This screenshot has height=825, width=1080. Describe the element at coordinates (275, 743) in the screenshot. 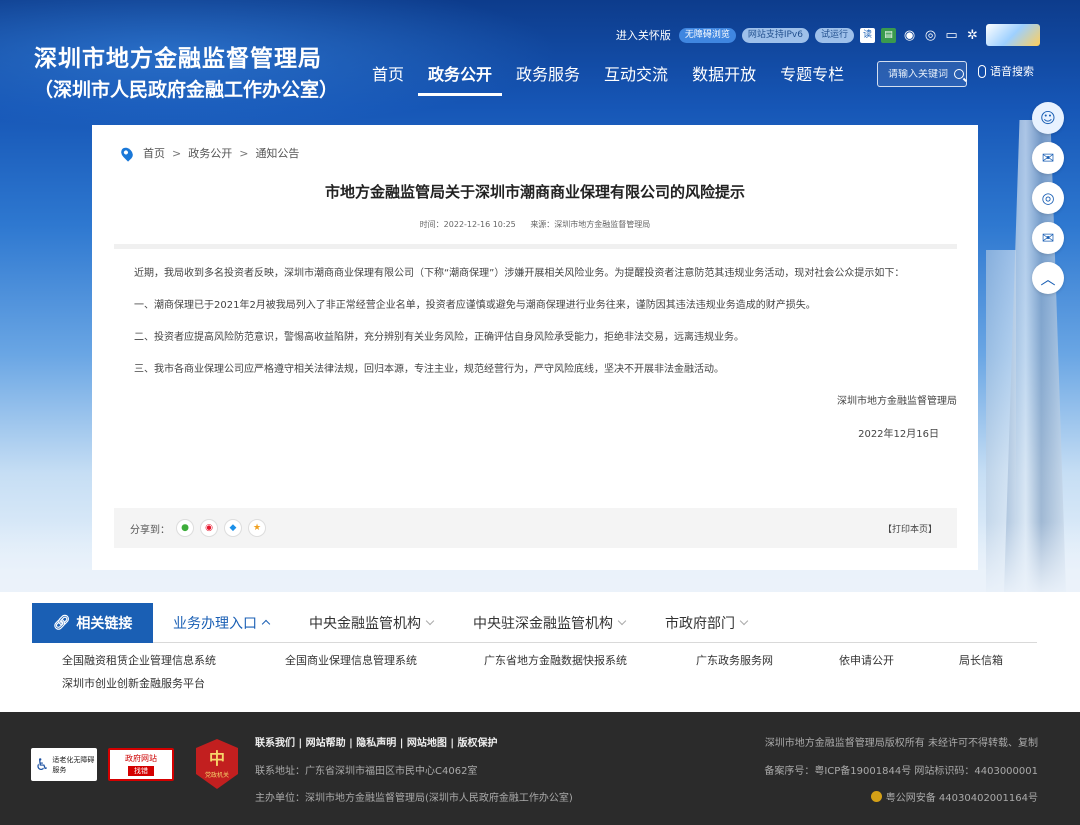

I see `footer-link-contact: 联系我们` at that location.